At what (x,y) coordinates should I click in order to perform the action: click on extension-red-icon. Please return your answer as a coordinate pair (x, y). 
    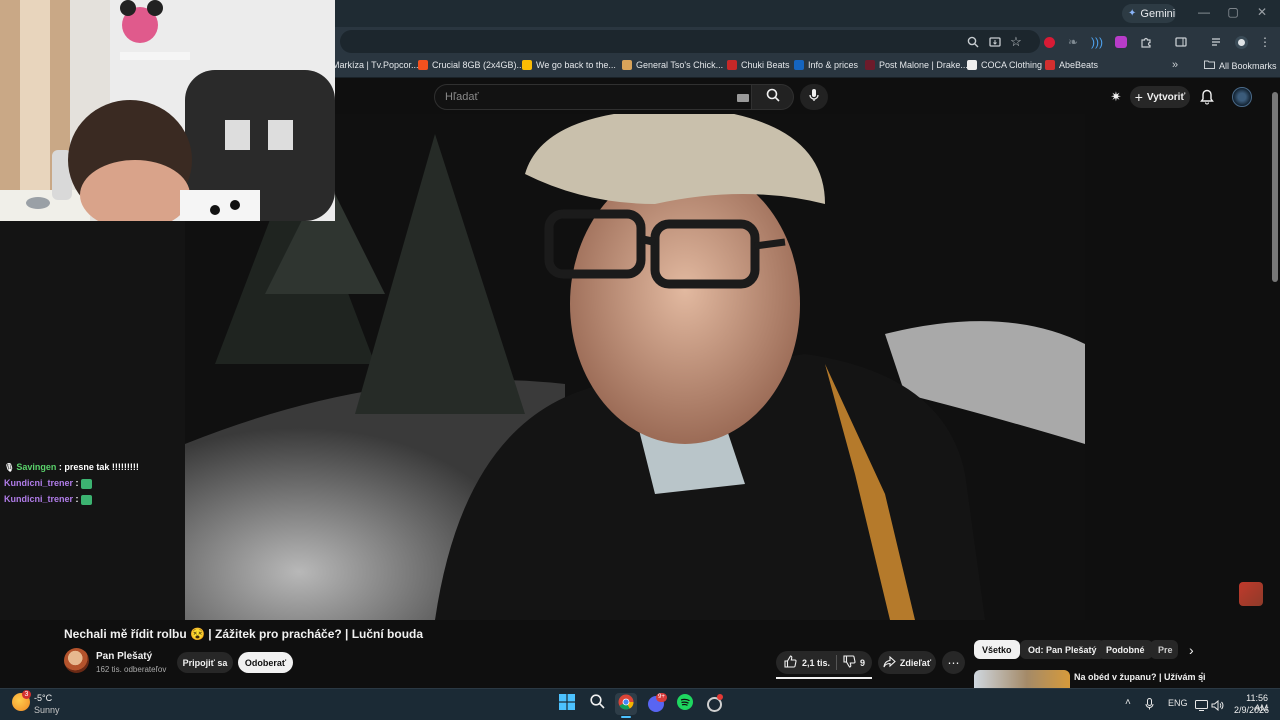
    Looking at the image, I should click on (1049, 42).